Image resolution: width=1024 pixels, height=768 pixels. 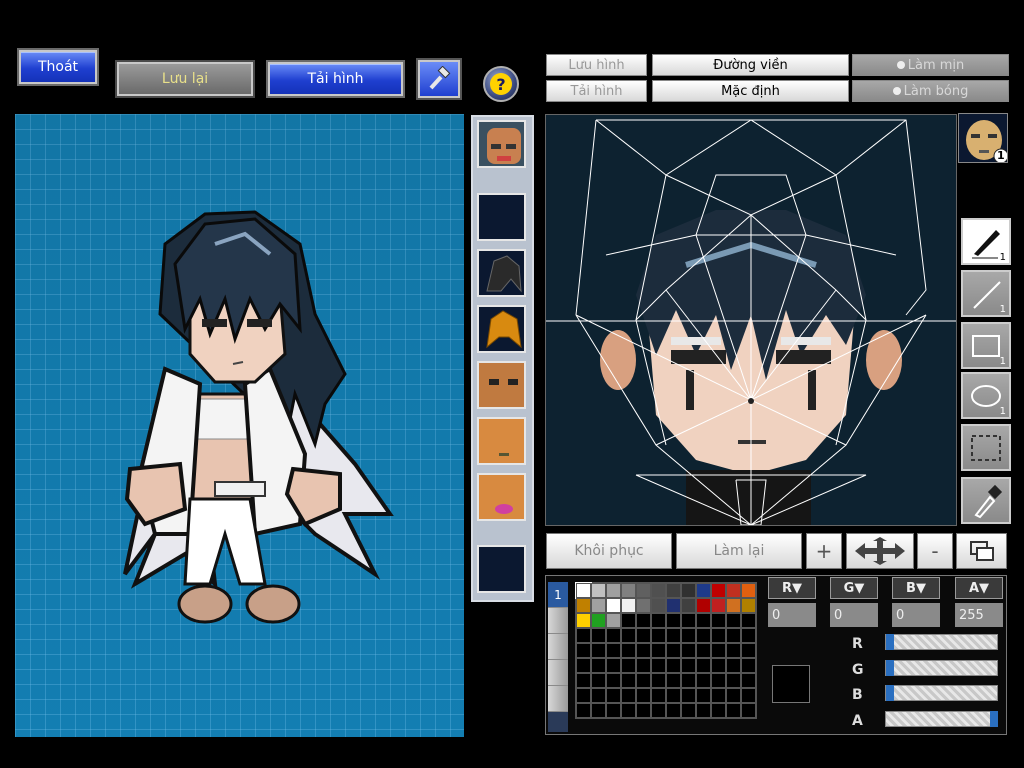 I want to click on alpha-slider, so click(x=941, y=719).